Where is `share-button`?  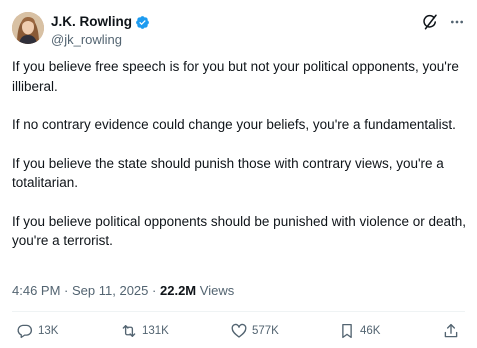 share-button is located at coordinates (451, 331).